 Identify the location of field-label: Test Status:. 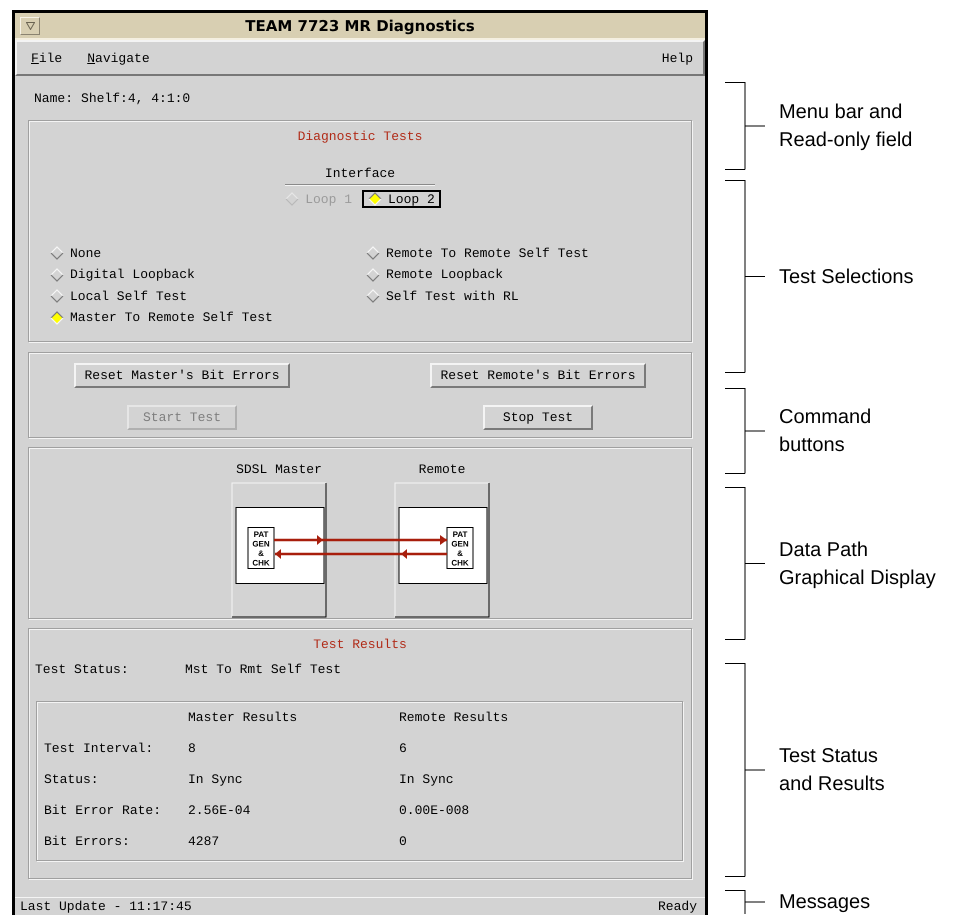
(82, 669).